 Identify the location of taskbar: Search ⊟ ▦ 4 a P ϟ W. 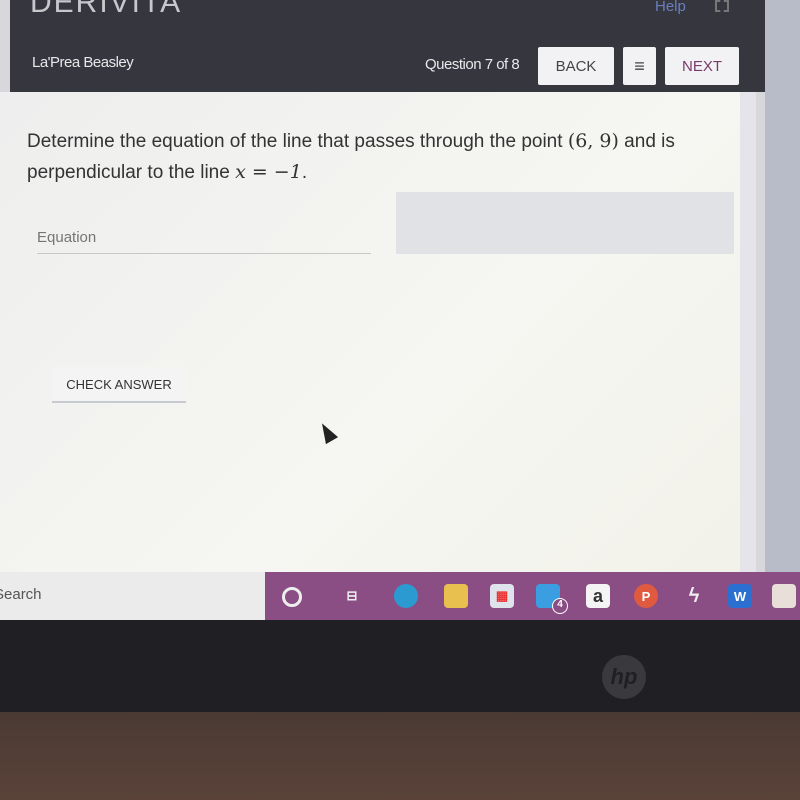
(400, 596).